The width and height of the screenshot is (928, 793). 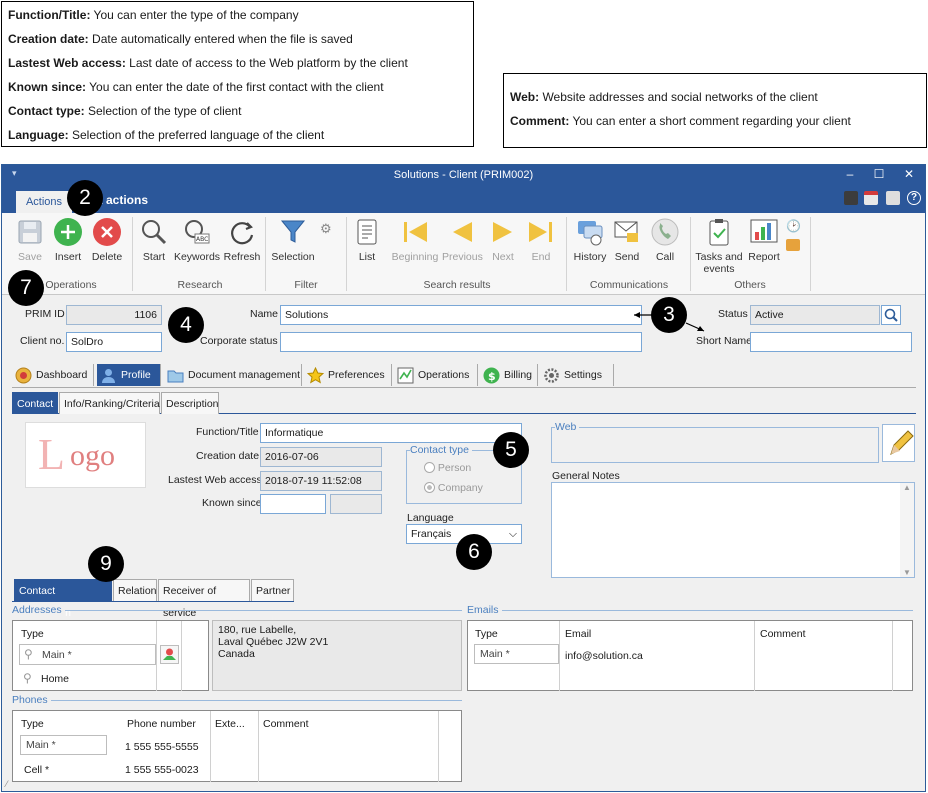 What do you see at coordinates (26, 288) in the screenshot?
I see `callout-badge: 7` at bounding box center [26, 288].